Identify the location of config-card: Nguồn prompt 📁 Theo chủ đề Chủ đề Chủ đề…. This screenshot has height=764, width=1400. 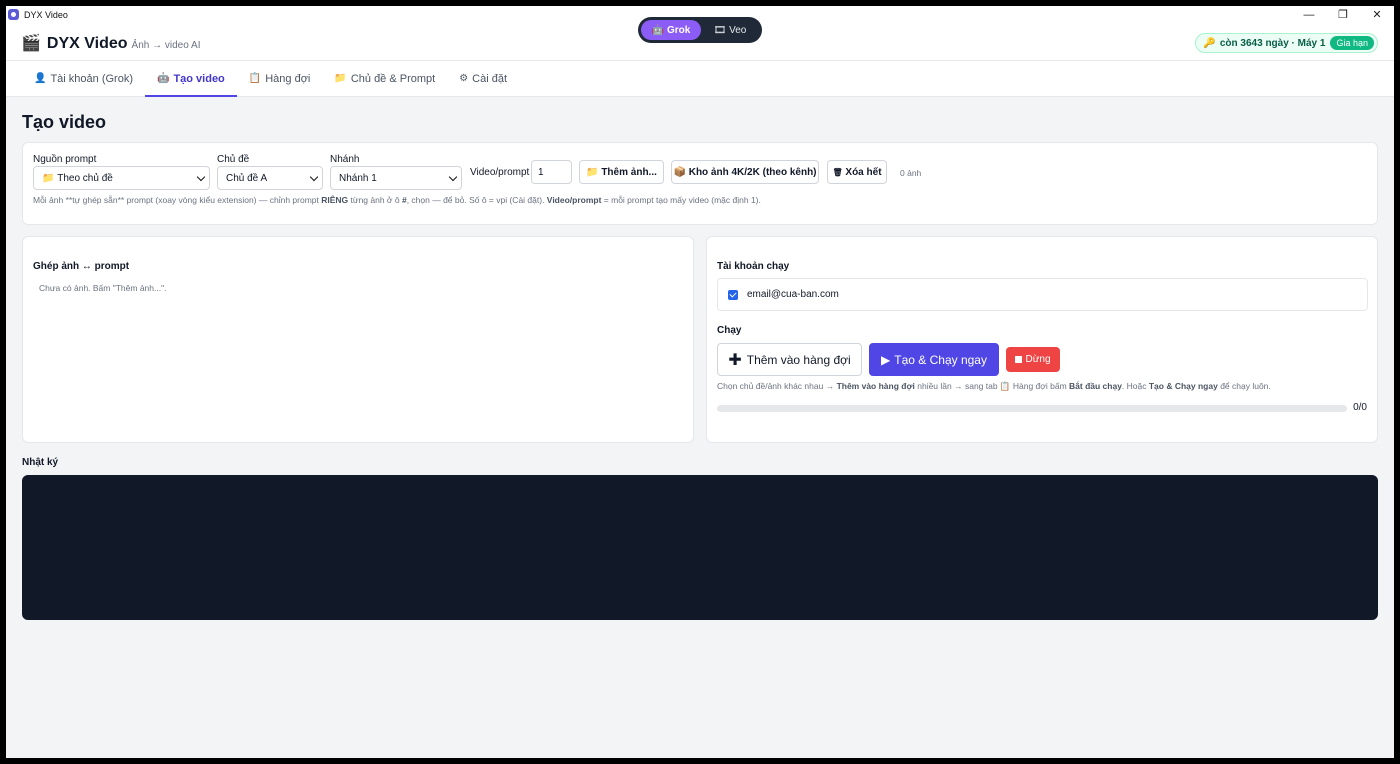
(700, 183).